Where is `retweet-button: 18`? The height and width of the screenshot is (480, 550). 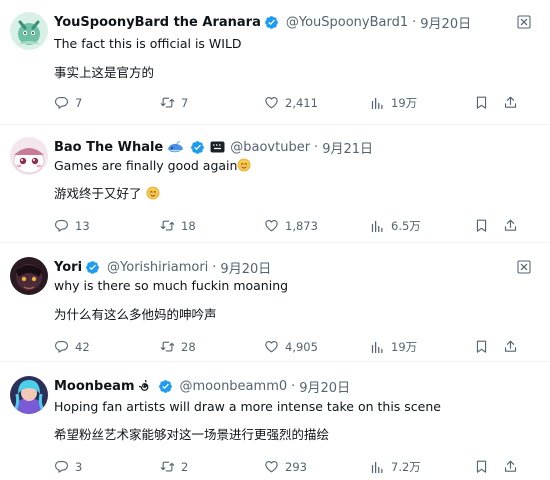
retweet-button: 18 is located at coordinates (178, 225).